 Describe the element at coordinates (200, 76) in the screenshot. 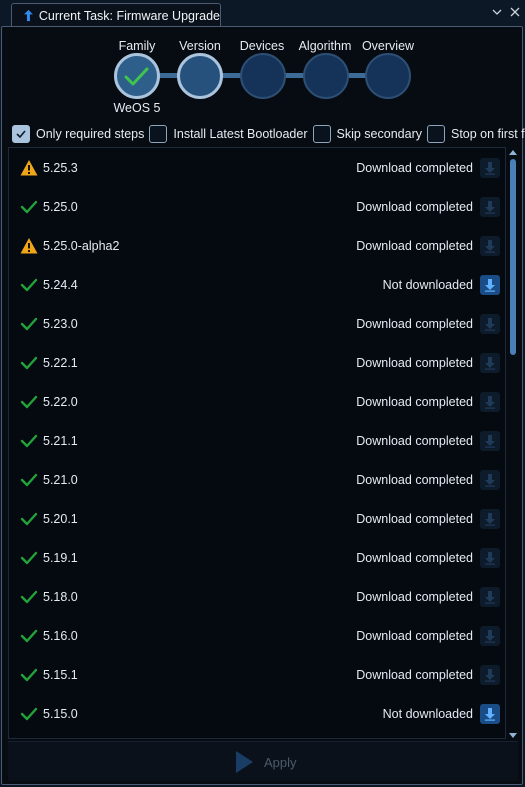

I see `step-version` at that location.